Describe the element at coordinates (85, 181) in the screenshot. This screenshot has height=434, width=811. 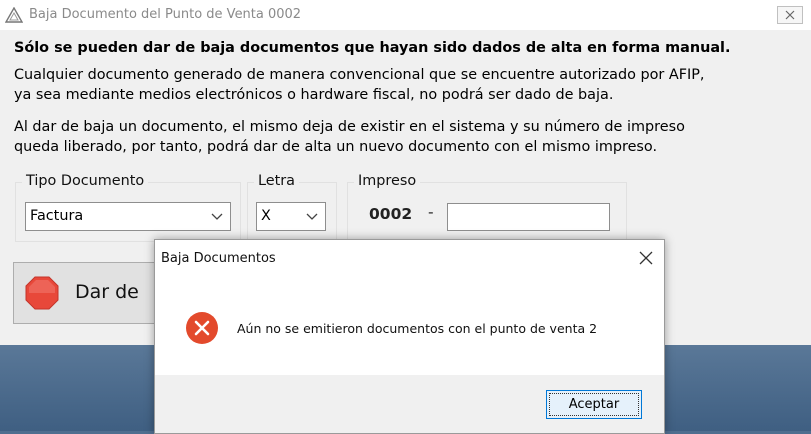
I see `tipo-documento-label: Tipo Documento` at that location.